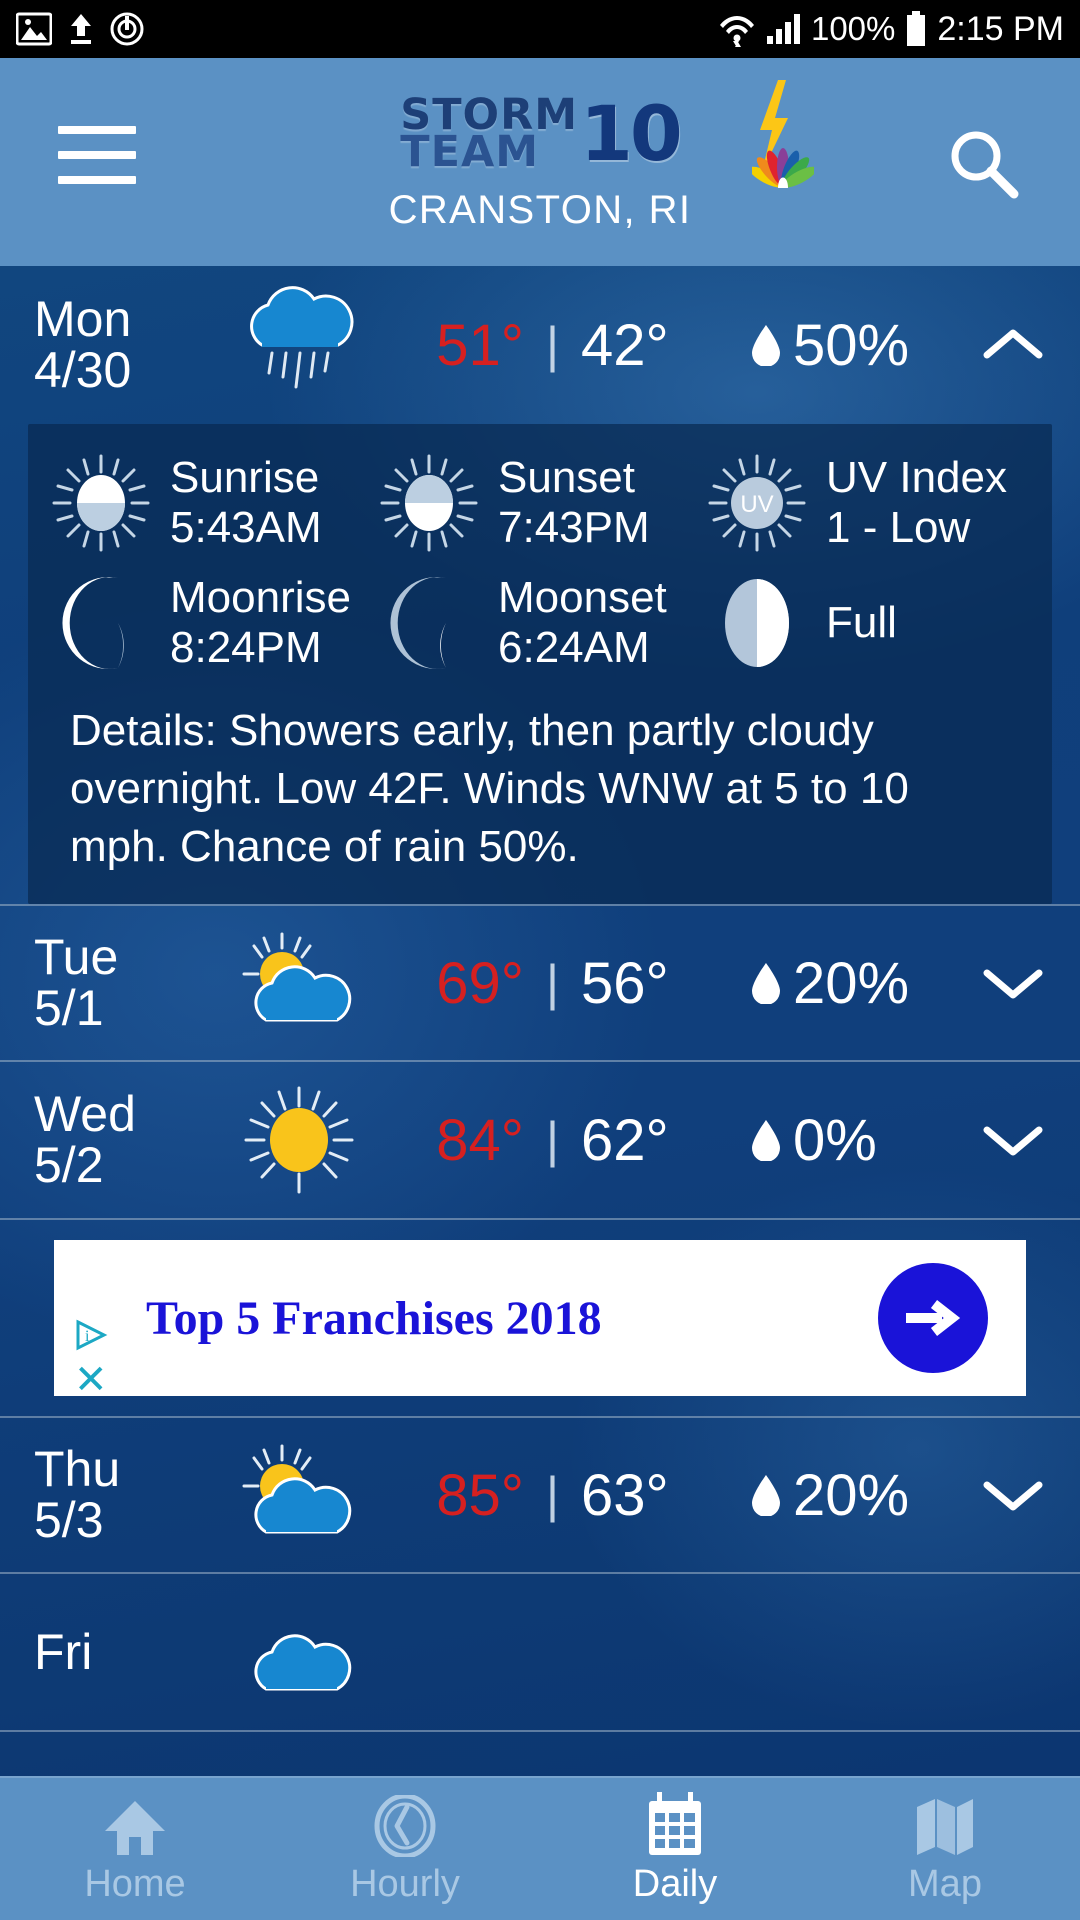 This screenshot has width=1080, height=1920. I want to click on astro-text: Sunset 7:43PM, so click(574, 503).